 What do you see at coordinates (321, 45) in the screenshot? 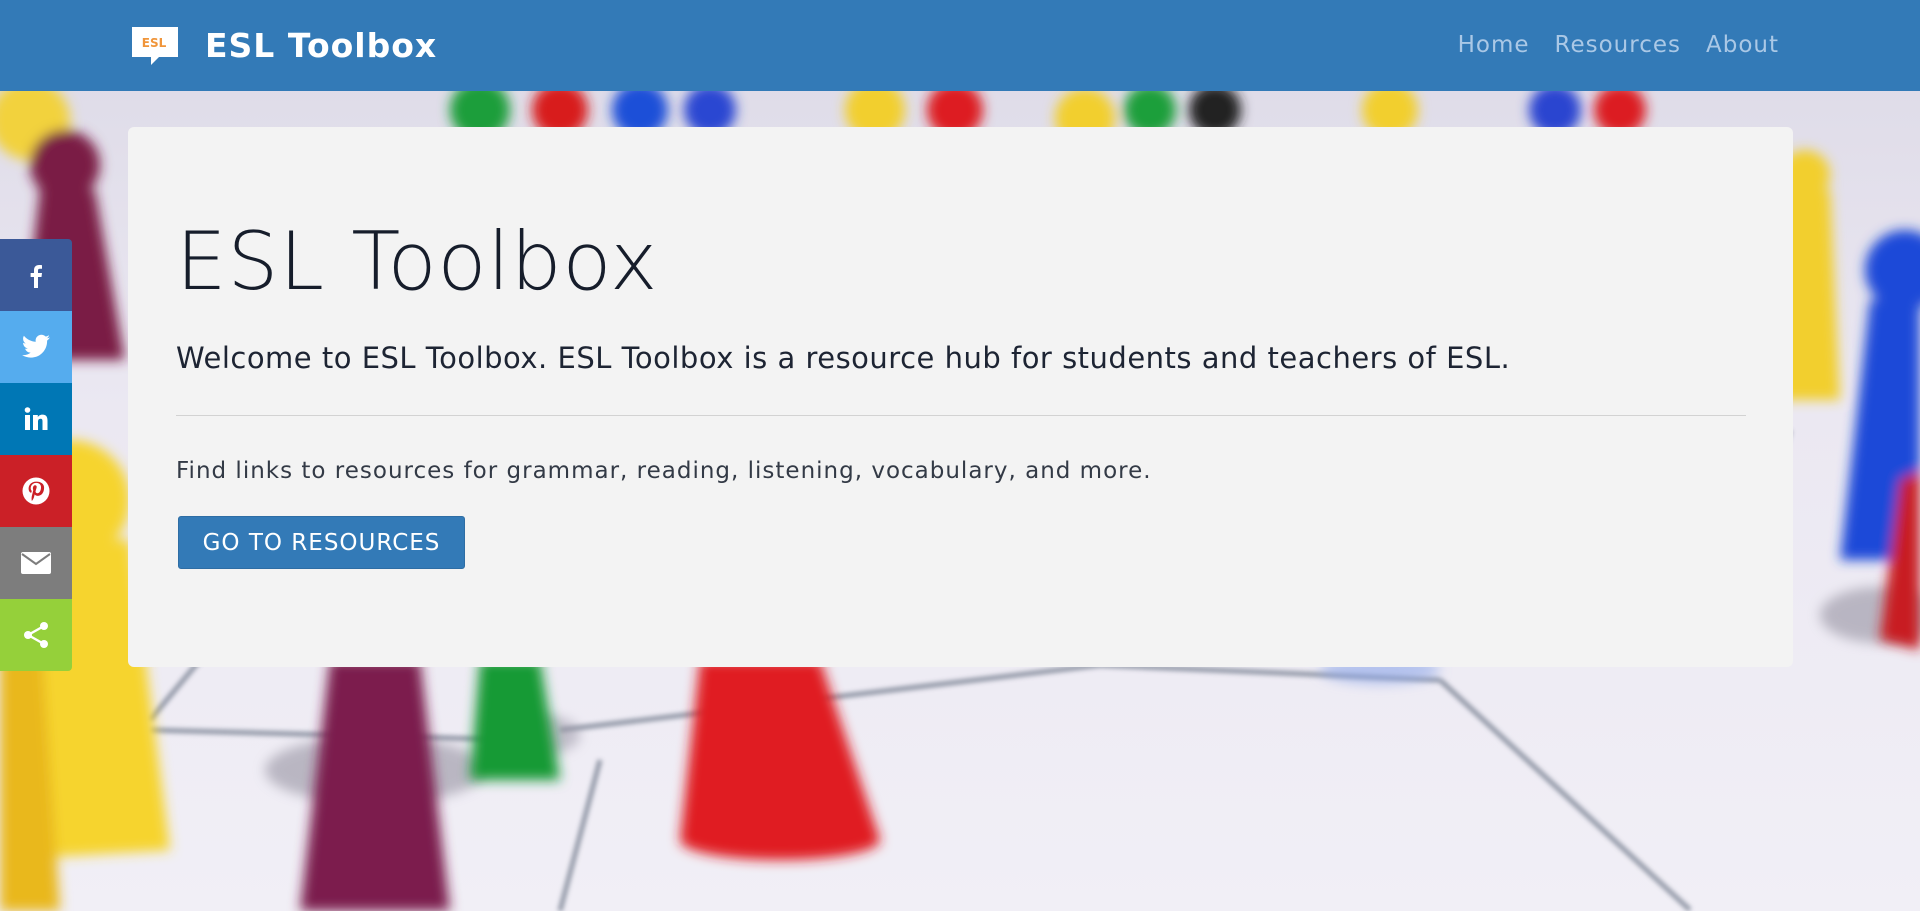
I see `brand-name: ESL Toolbox` at bounding box center [321, 45].